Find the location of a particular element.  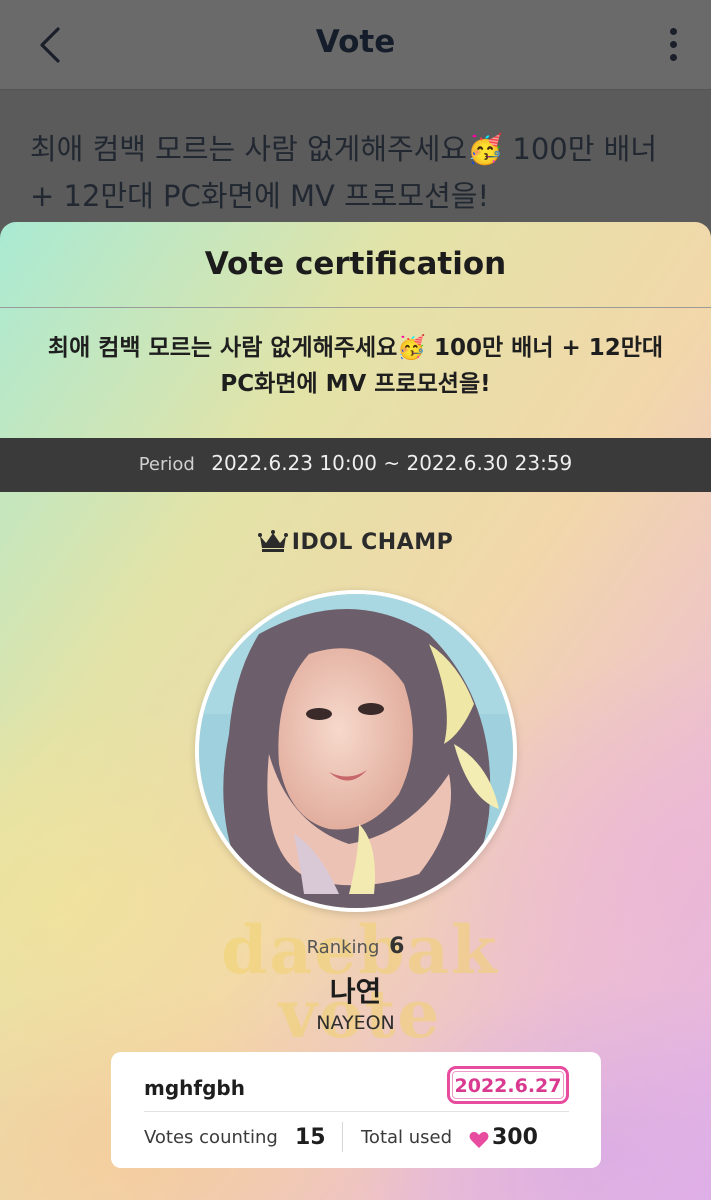

votes-counting-label: Votes counting is located at coordinates (211, 1137).